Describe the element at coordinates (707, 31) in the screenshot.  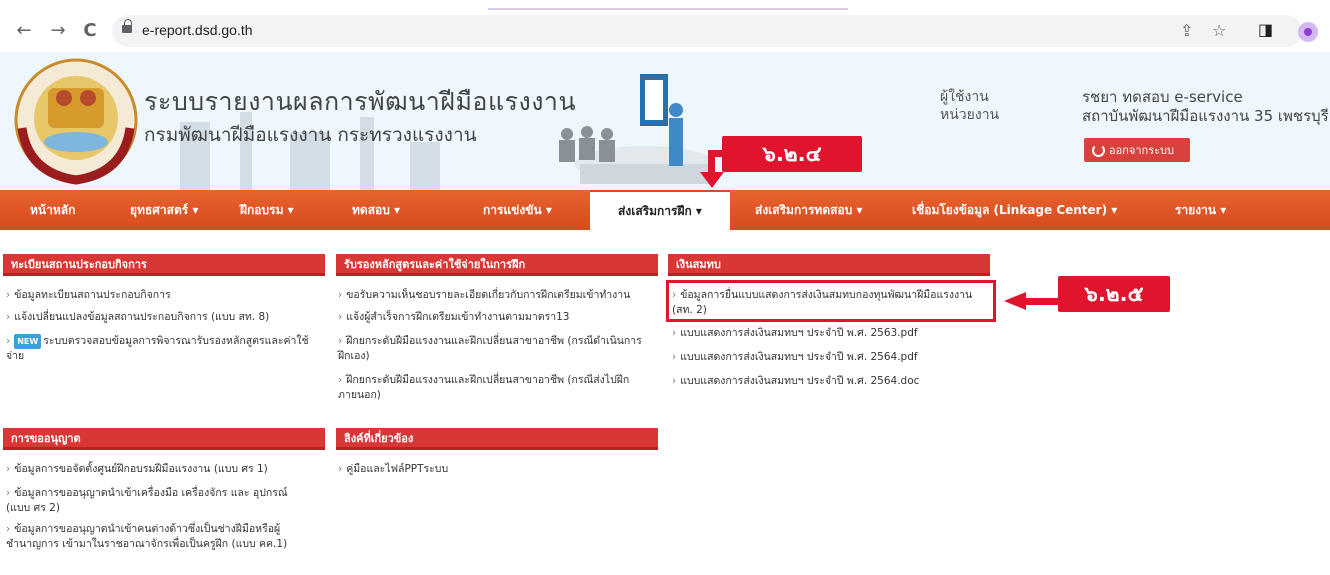
I see `address-bar: e-report.dsd.go.th ⇪ ☆` at that location.